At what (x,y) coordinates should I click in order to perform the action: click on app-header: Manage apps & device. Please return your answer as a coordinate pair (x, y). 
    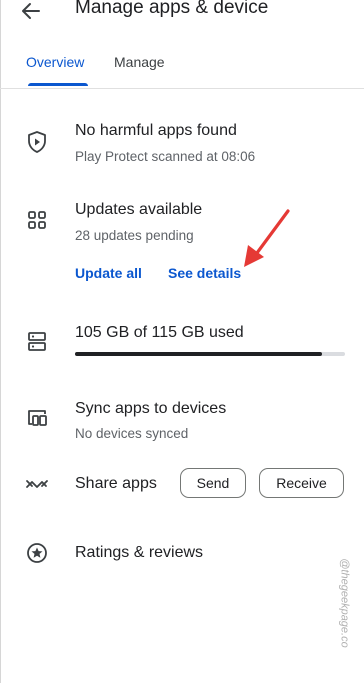
    Looking at the image, I should click on (182, 14).